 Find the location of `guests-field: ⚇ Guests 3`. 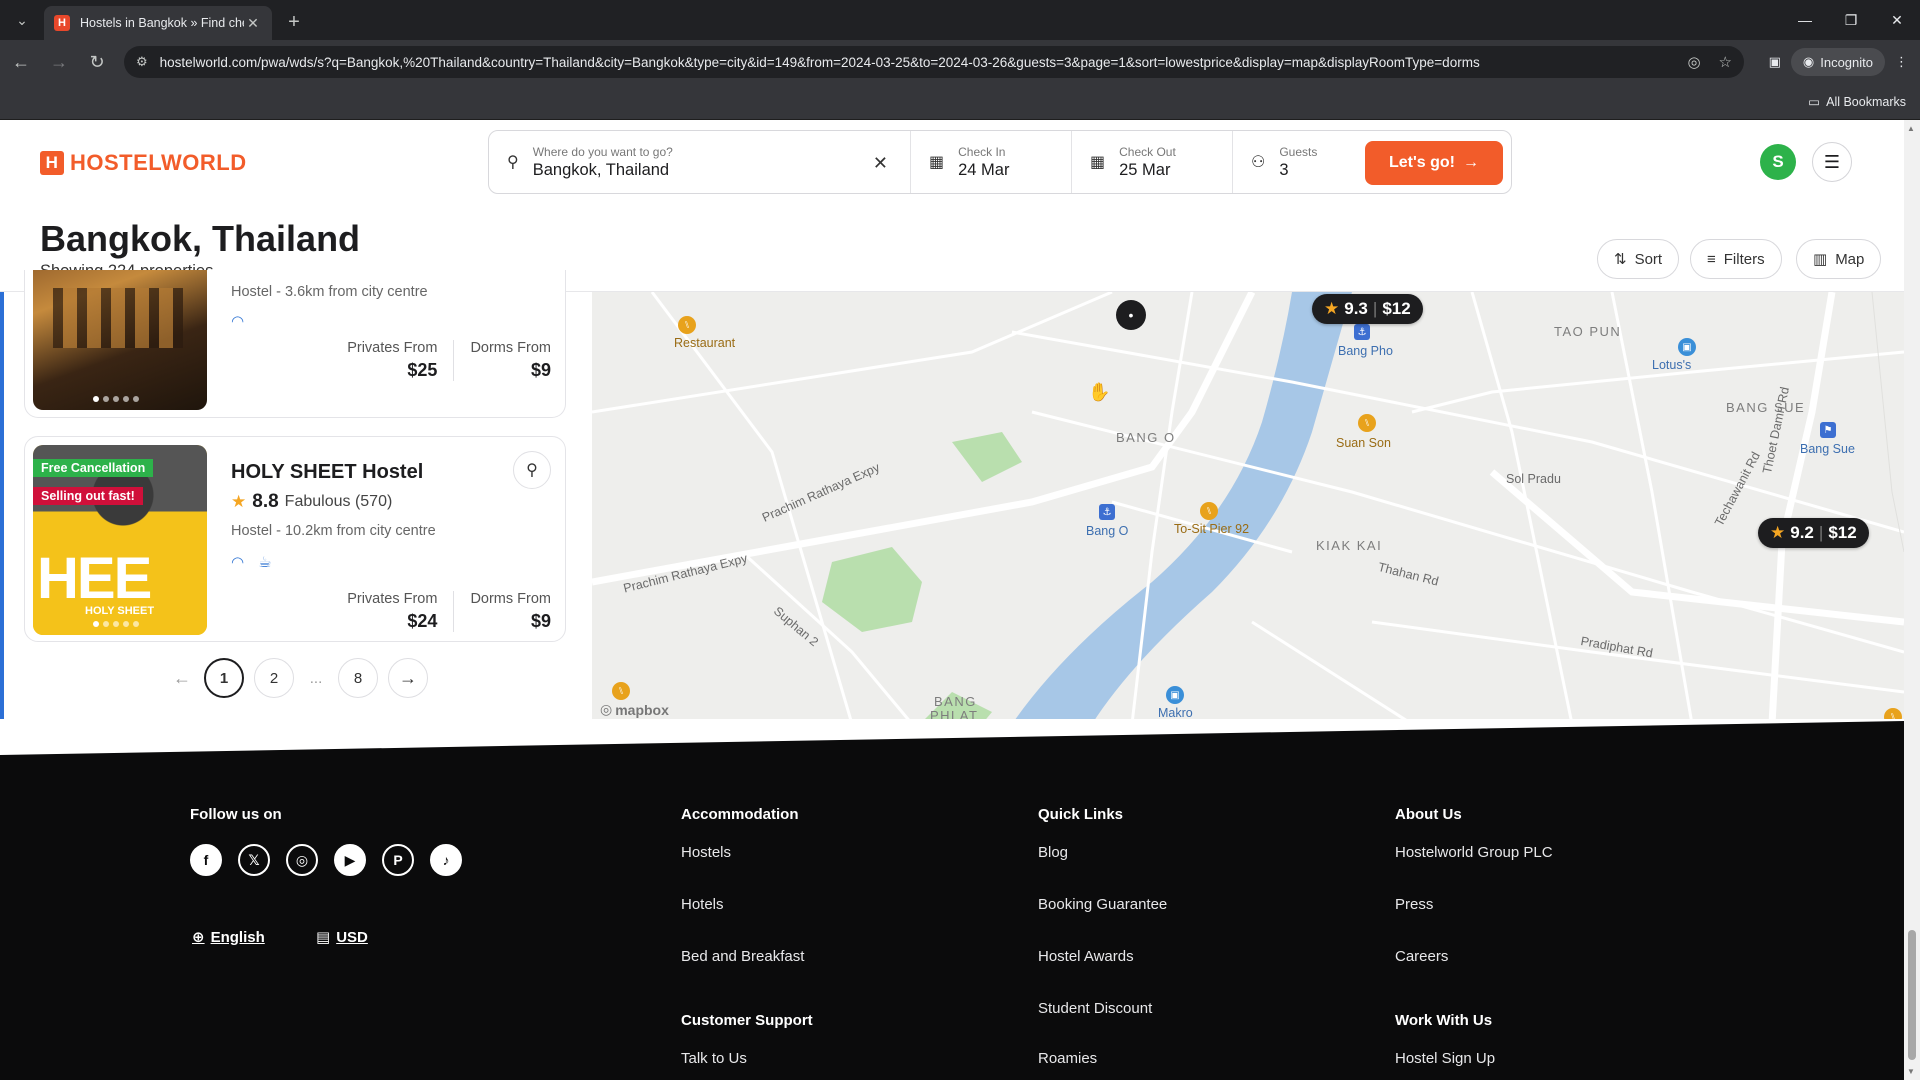

guests-field: ⚇ Guests 3 is located at coordinates (1298, 162).